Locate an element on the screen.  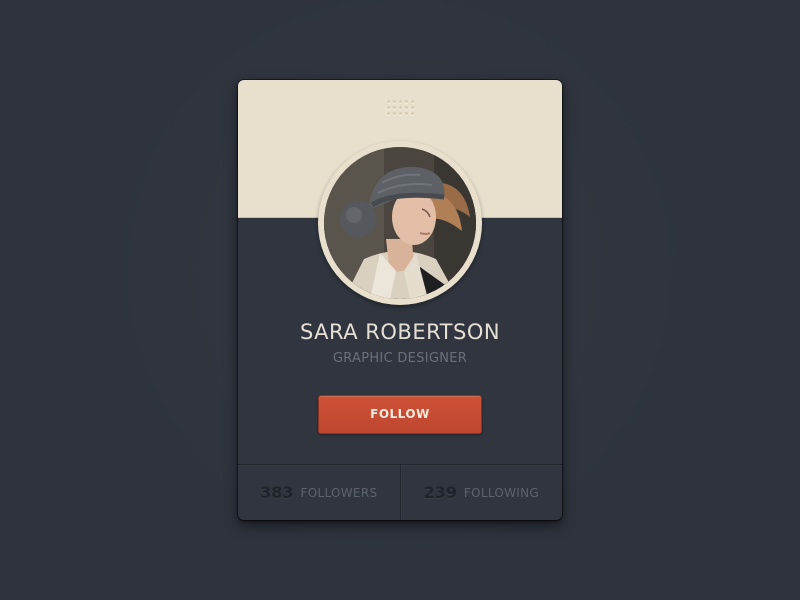
following-count: 239 is located at coordinates (440, 492).